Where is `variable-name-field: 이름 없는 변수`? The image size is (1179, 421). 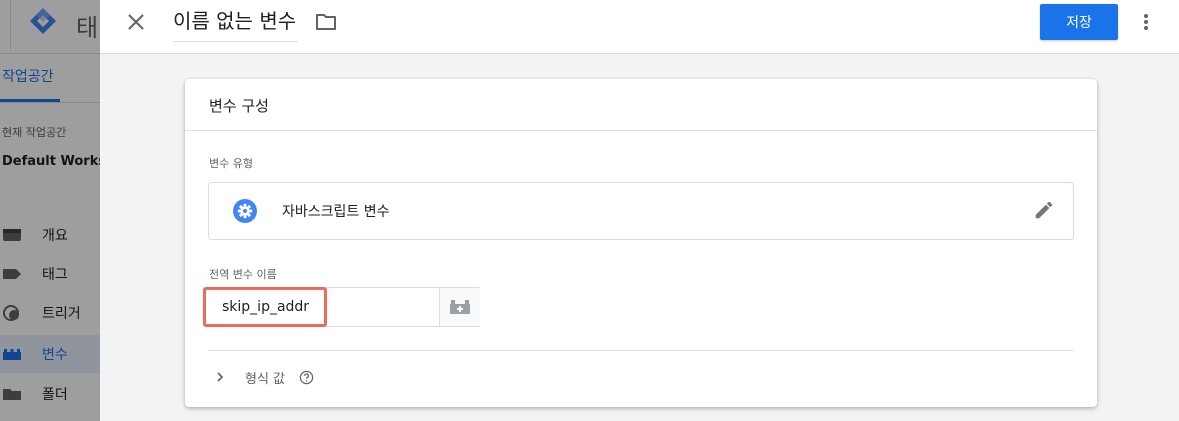
variable-name-field: 이름 없는 변수 is located at coordinates (236, 23).